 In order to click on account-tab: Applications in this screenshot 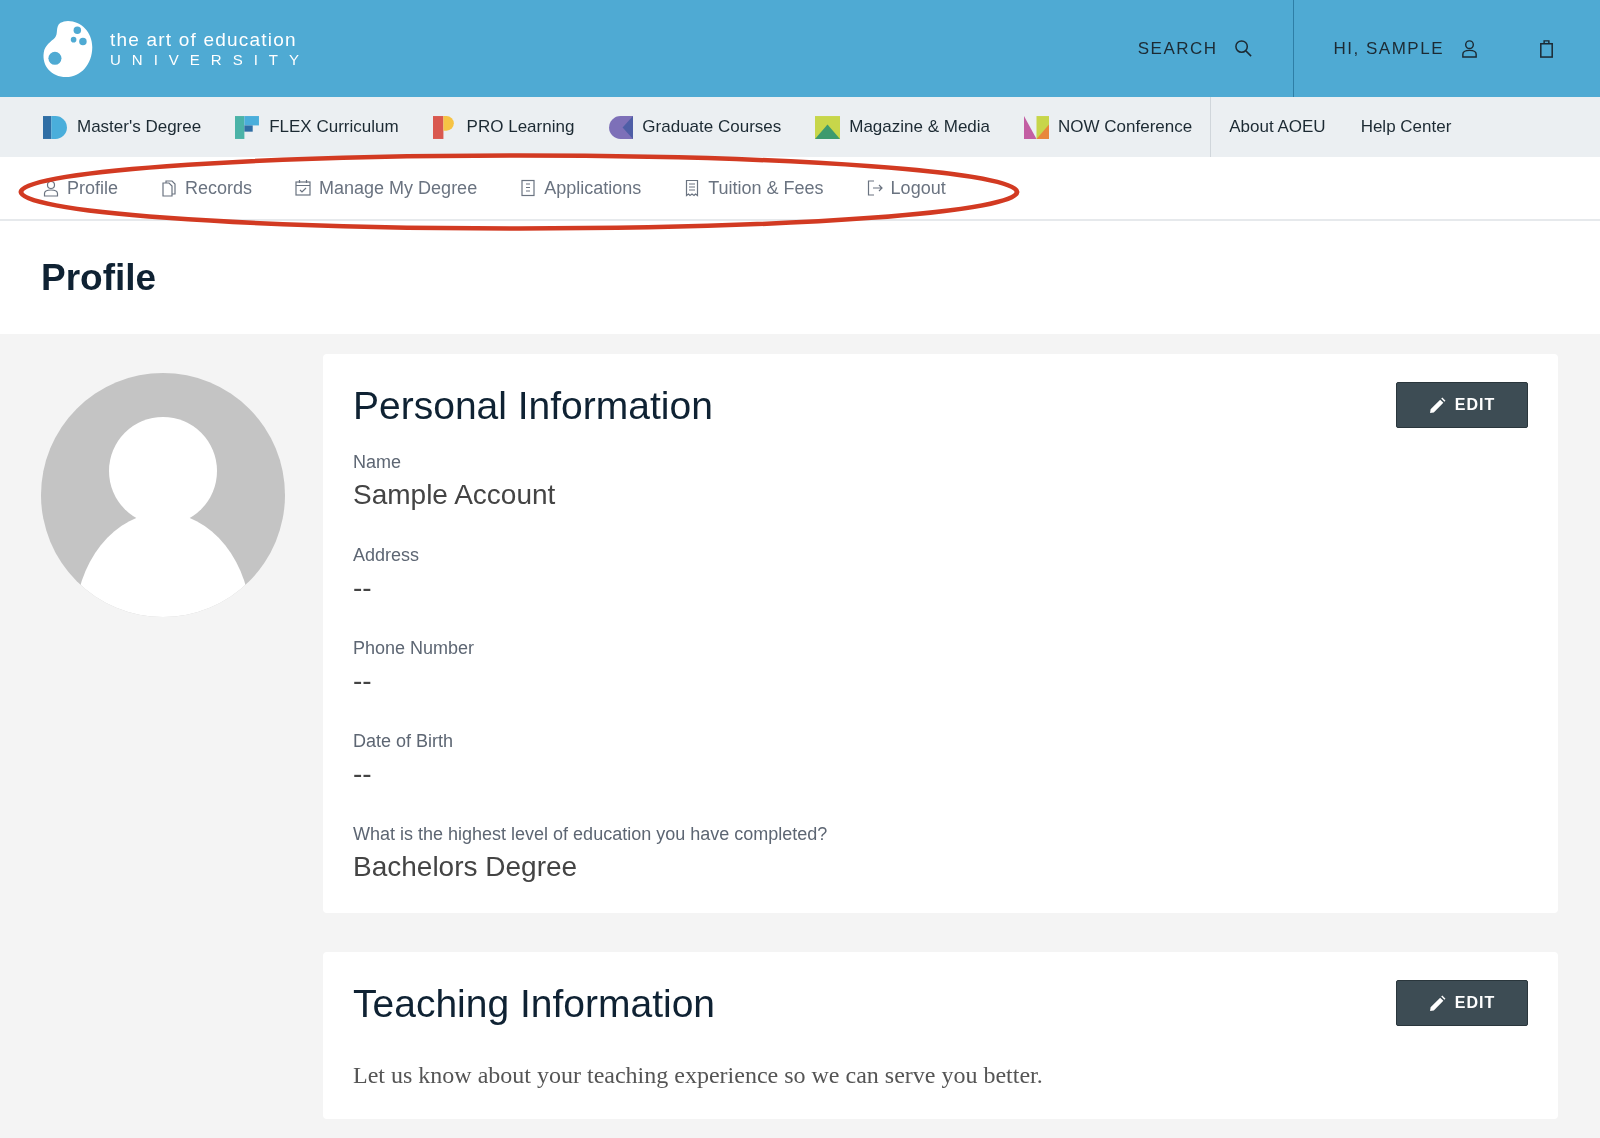, I will do `click(580, 188)`.